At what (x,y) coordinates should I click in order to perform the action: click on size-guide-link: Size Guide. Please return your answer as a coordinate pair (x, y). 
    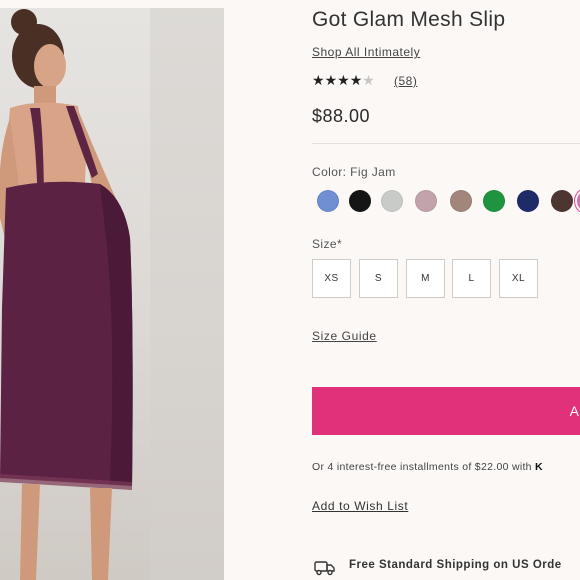
    Looking at the image, I should click on (344, 336).